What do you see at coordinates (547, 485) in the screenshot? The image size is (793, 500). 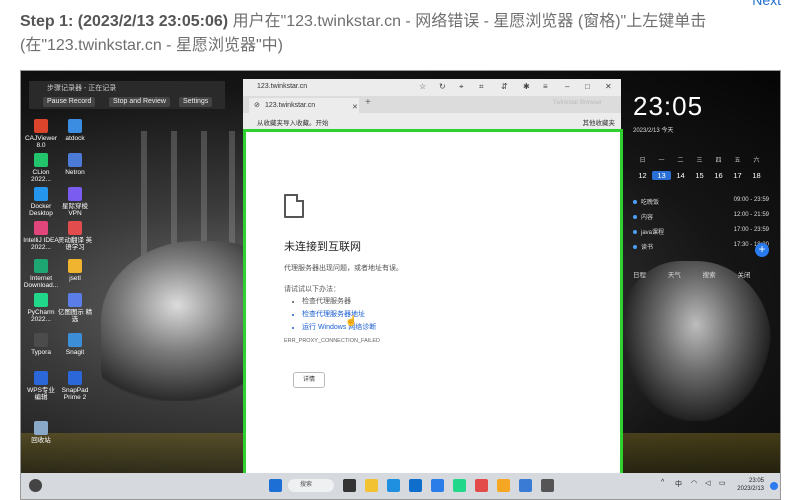 I see `recorder-icon` at bounding box center [547, 485].